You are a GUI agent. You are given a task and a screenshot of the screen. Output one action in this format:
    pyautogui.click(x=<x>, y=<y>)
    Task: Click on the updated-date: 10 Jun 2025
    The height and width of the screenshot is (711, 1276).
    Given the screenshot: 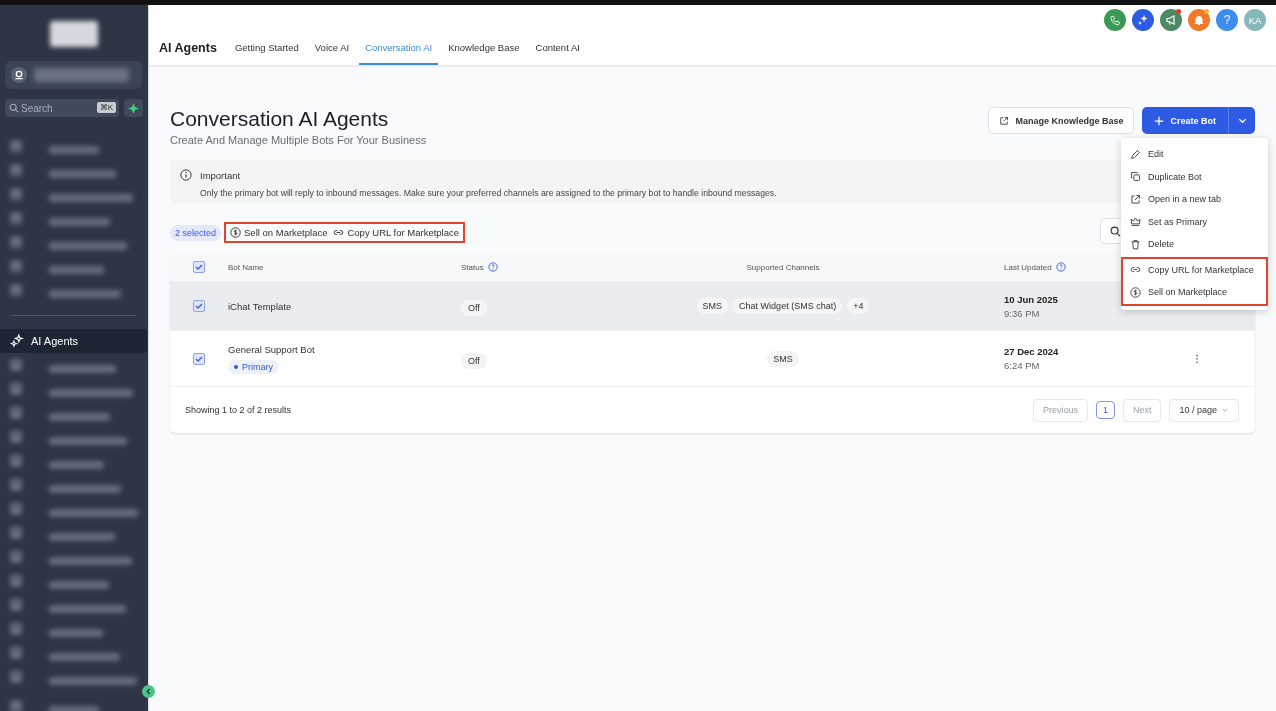 What is the action you would take?
    pyautogui.click(x=1031, y=299)
    